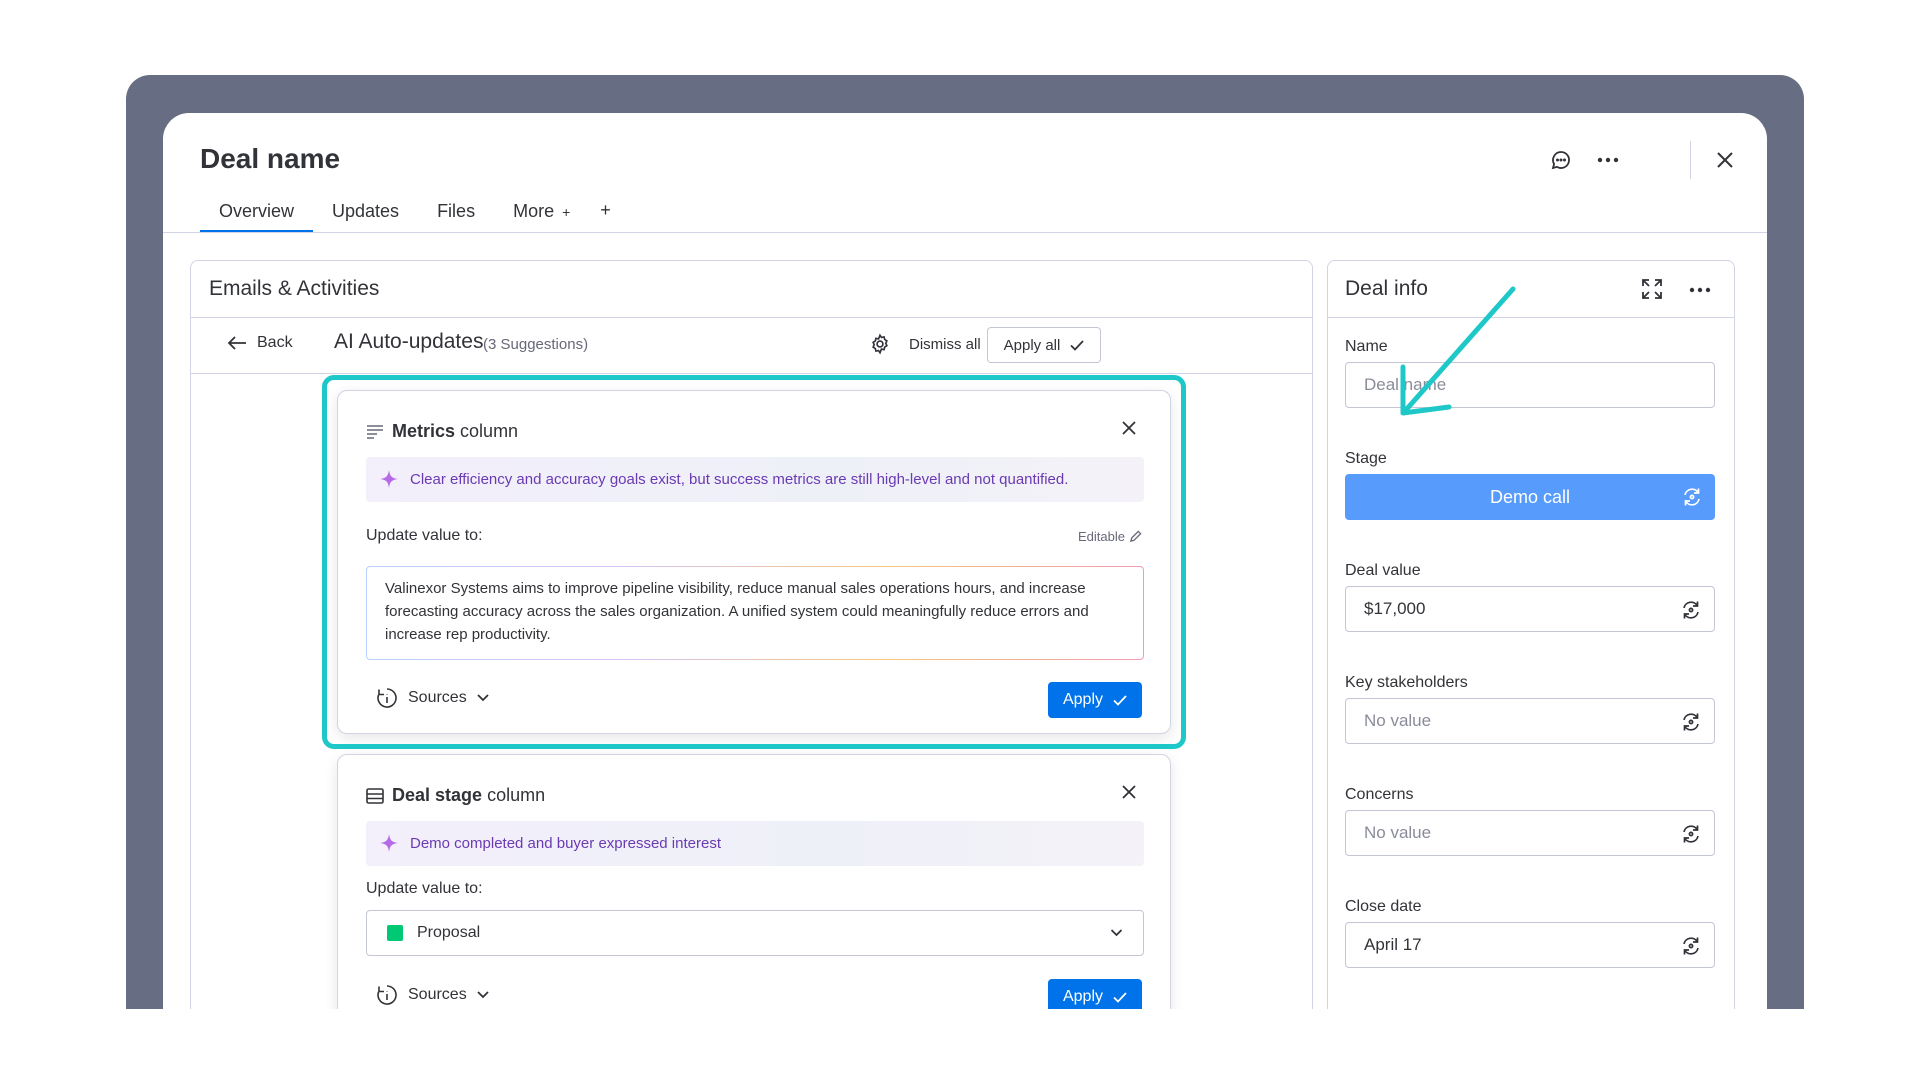  Describe the element at coordinates (1393, 944) in the screenshot. I see `close-date-value: April 17` at that location.